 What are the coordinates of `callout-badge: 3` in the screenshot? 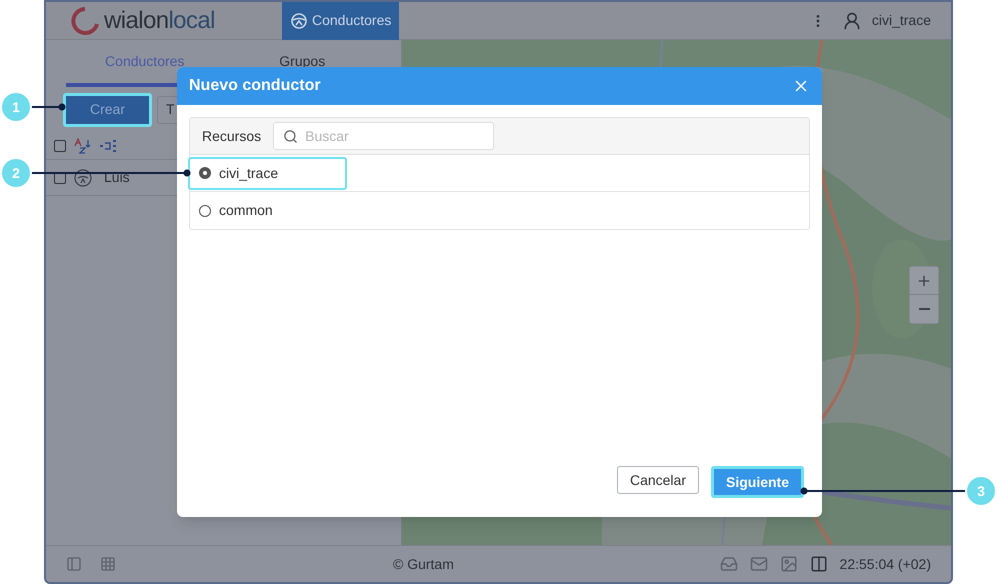 It's located at (981, 491).